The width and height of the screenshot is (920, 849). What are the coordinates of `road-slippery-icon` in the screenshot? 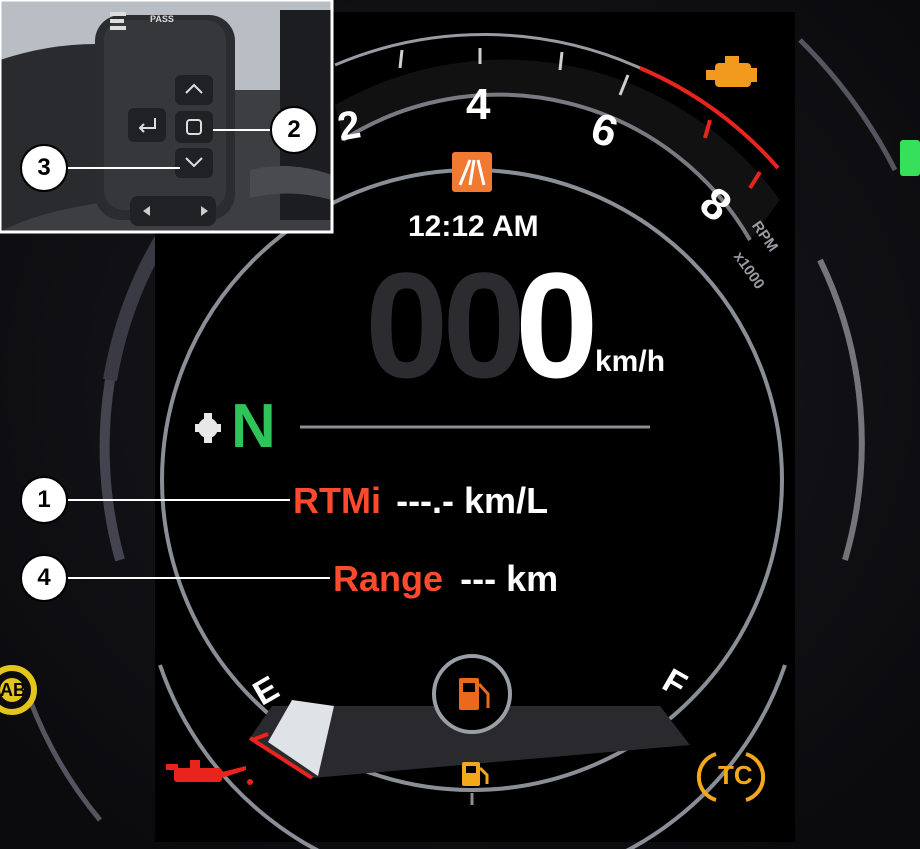 It's located at (472, 172).